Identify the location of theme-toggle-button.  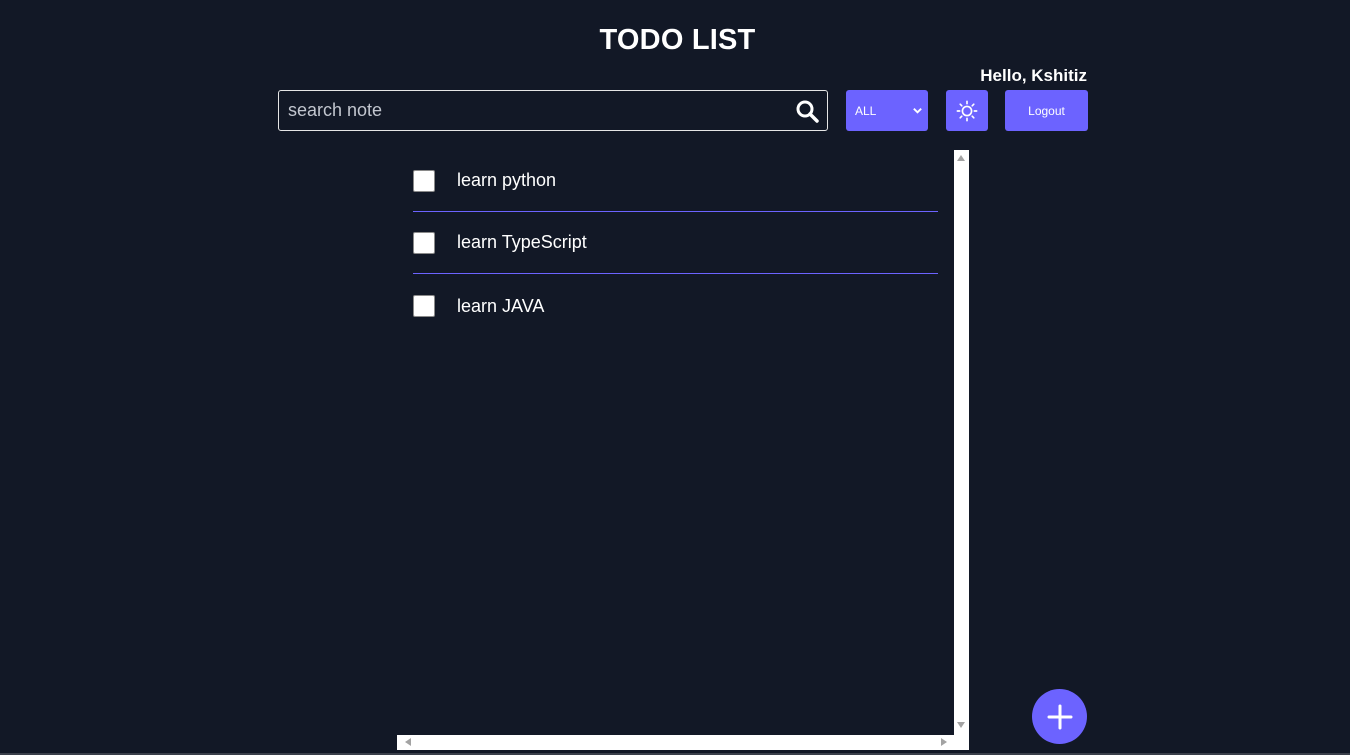
(967, 110).